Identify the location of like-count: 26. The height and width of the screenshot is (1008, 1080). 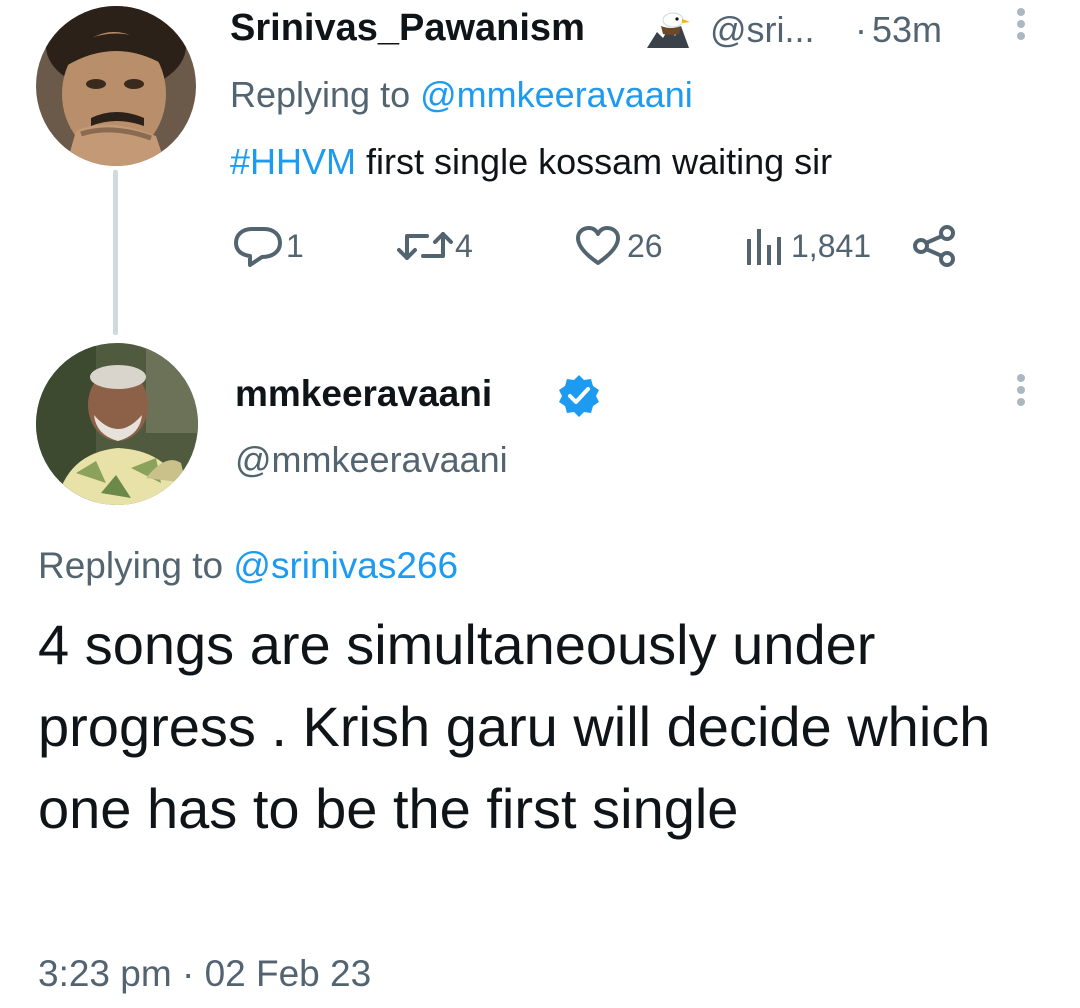
(645, 245).